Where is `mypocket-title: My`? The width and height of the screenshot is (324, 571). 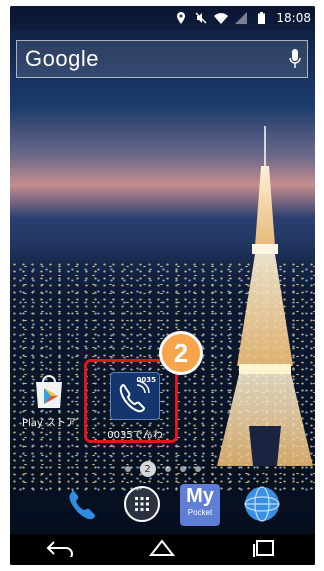 mypocket-title: My is located at coordinates (200, 496).